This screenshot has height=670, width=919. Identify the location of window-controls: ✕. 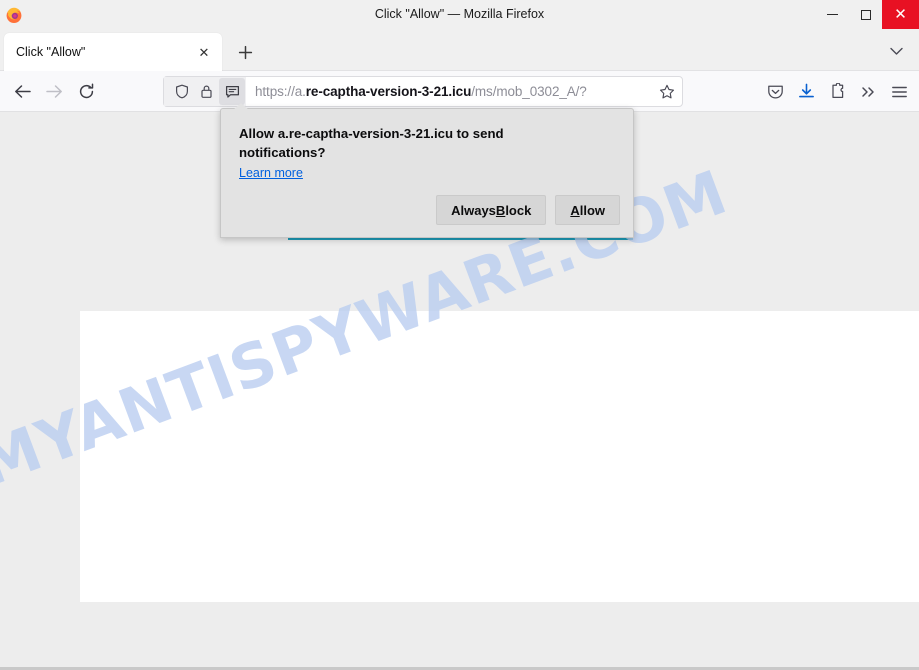
(867, 14).